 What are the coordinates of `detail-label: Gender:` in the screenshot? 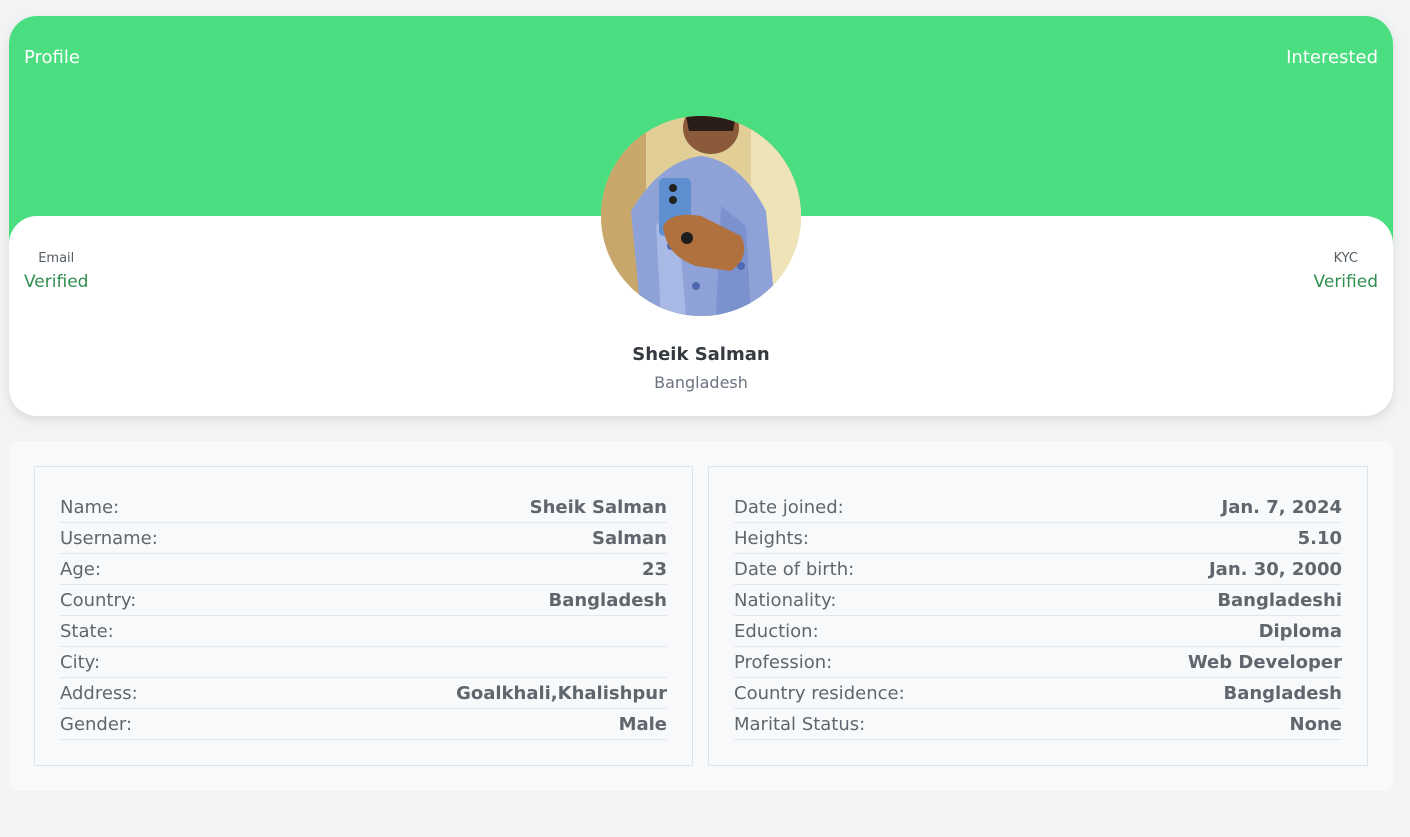 It's located at (96, 724).